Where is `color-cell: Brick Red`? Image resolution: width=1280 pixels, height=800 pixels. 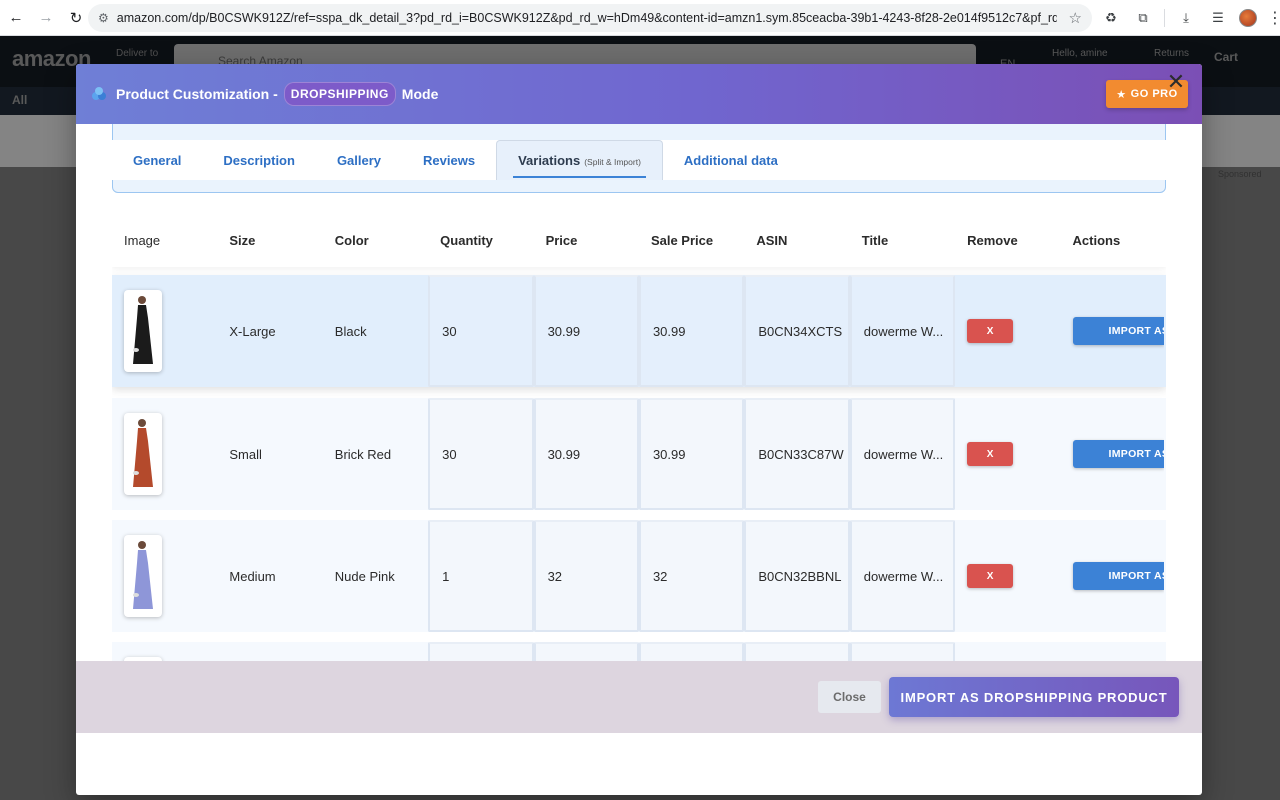 color-cell: Brick Red is located at coordinates (363, 454).